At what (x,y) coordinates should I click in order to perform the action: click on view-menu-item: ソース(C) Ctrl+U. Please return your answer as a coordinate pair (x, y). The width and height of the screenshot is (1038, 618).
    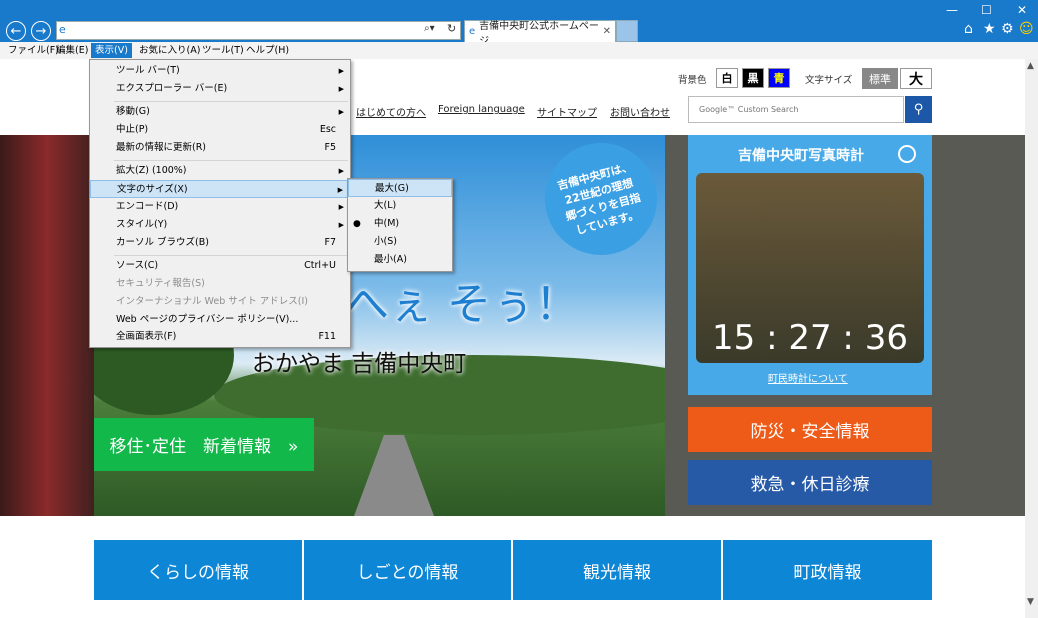
    Looking at the image, I should click on (220, 266).